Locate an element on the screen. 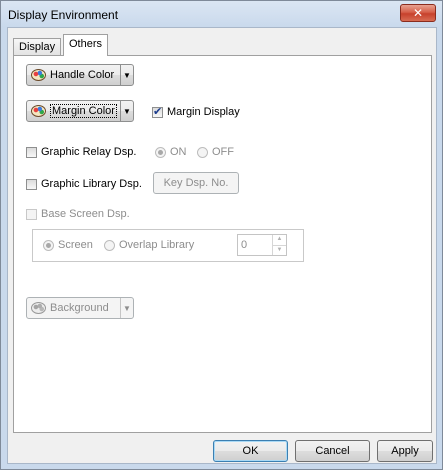 This screenshot has width=443, height=470. background-label: Background is located at coordinates (79, 308).